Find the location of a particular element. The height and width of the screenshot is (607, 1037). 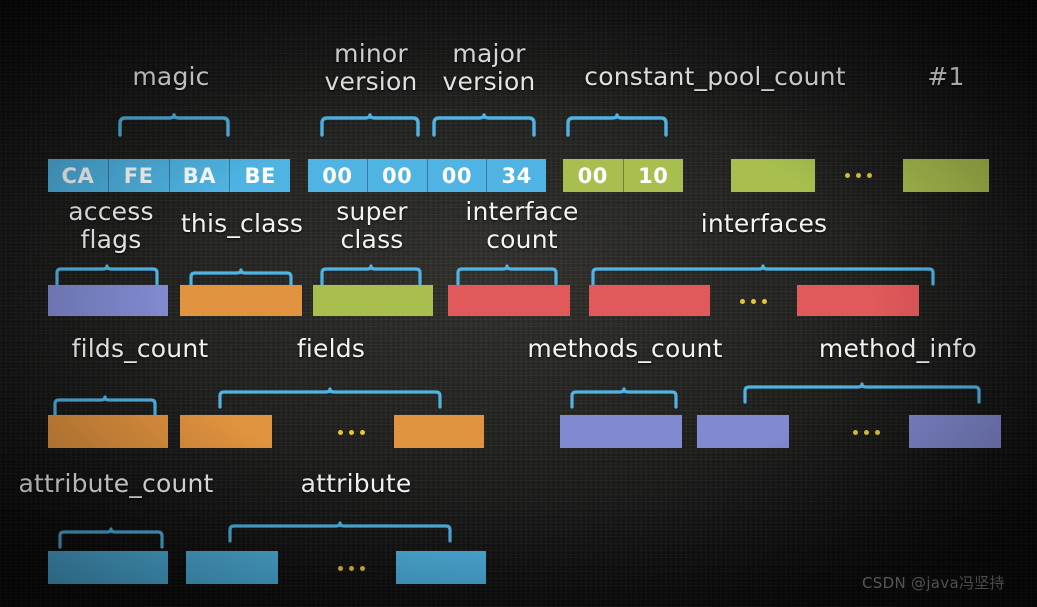

watermark: CSDN @java冯坚持 is located at coordinates (933, 583).